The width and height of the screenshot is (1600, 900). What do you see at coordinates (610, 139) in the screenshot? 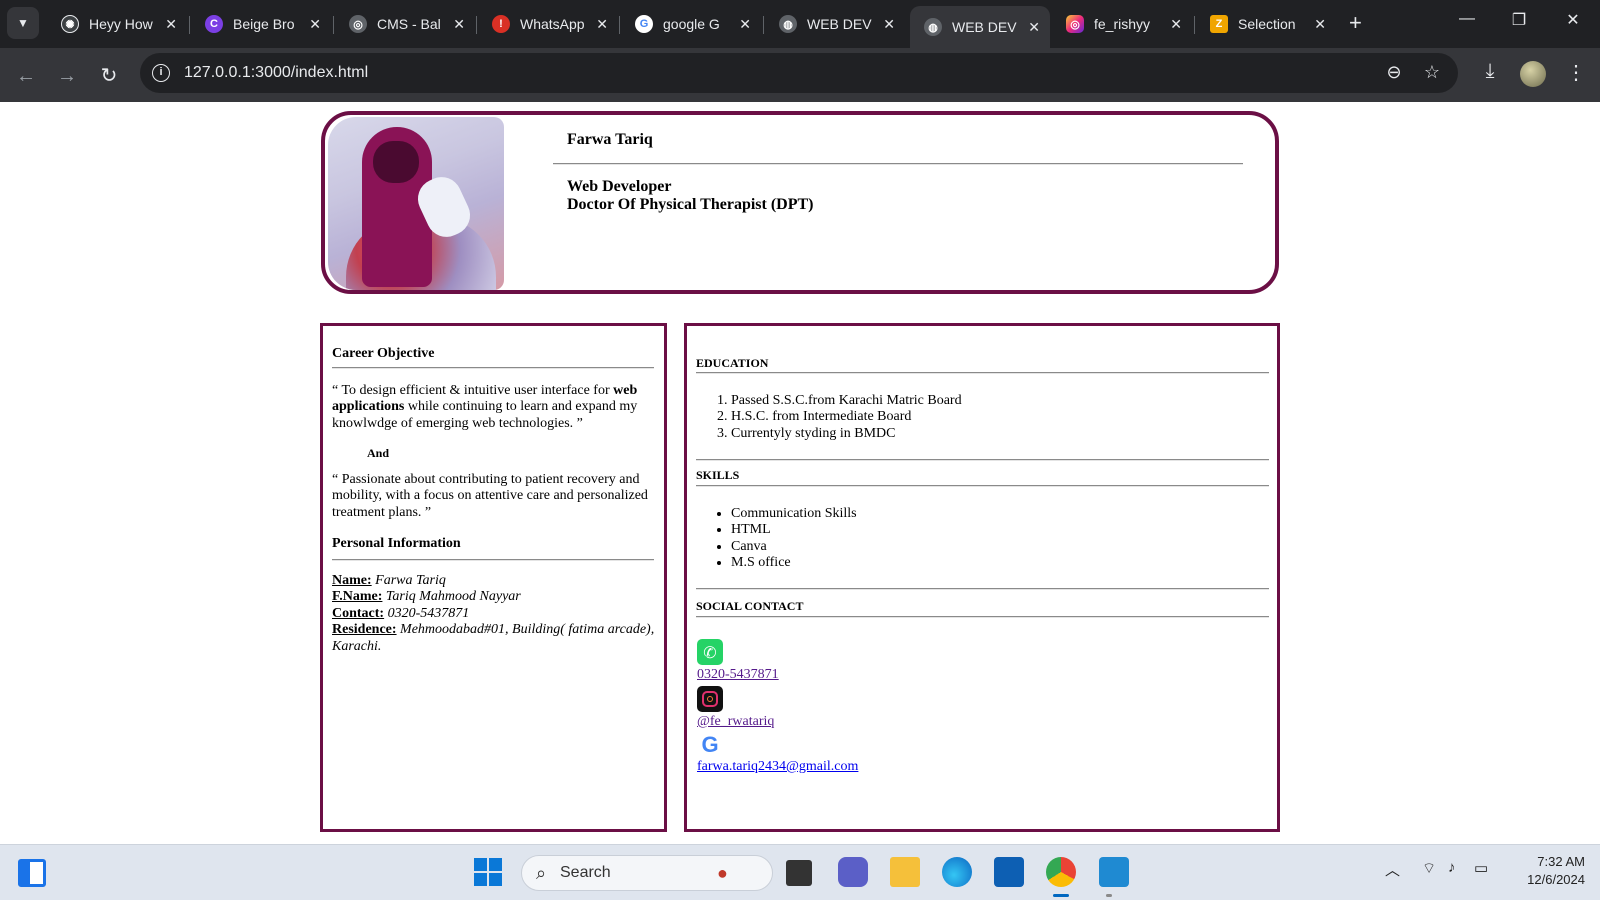
I see `resume-name: Farwa Tariq` at bounding box center [610, 139].